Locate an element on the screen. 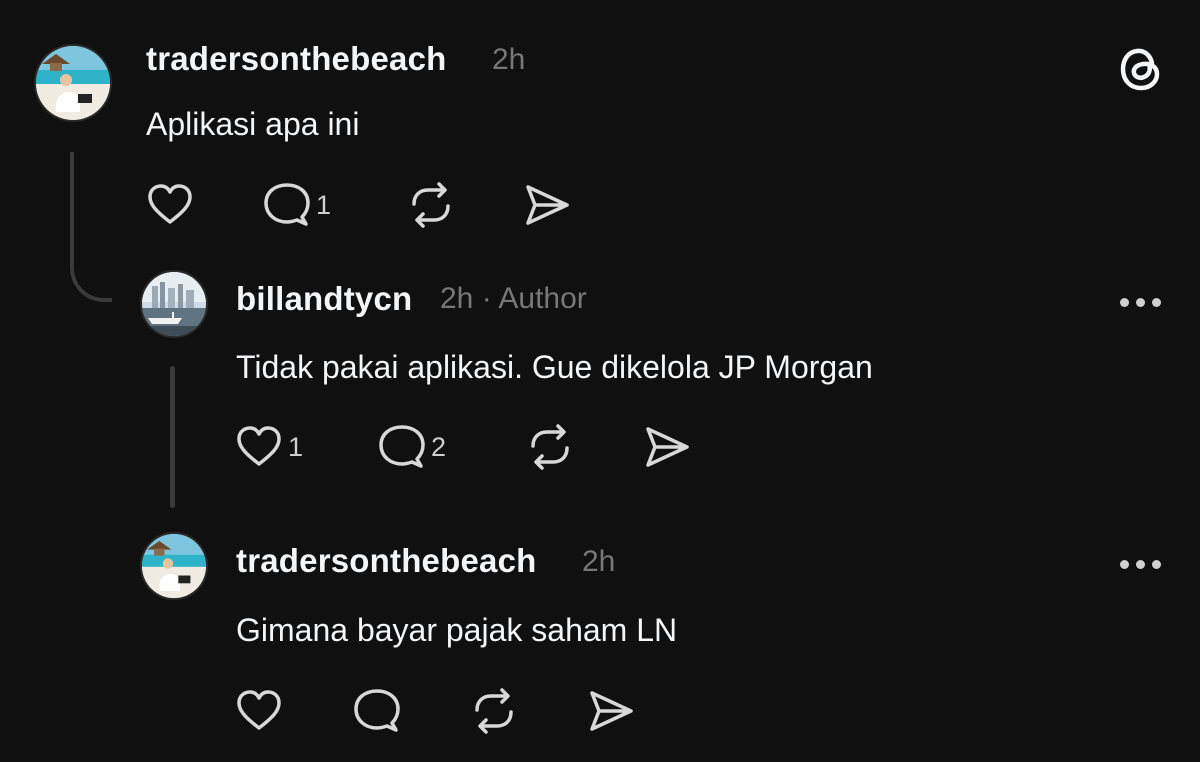 This screenshot has width=1200, height=762. comment-button: 1 is located at coordinates (296, 205).